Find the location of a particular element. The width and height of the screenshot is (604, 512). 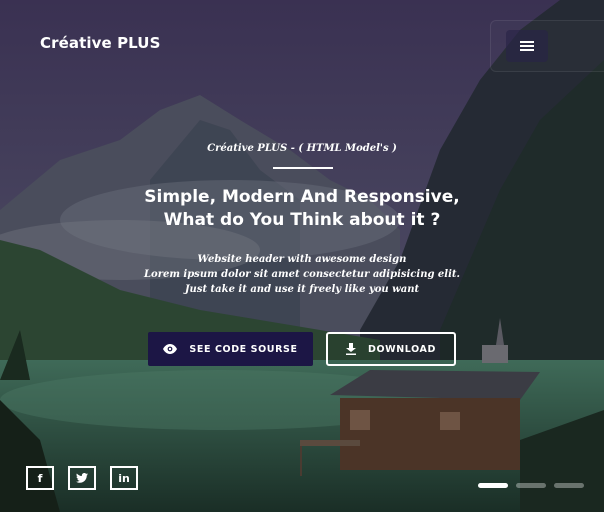

download-label: DOWNLOAD is located at coordinates (402, 349).